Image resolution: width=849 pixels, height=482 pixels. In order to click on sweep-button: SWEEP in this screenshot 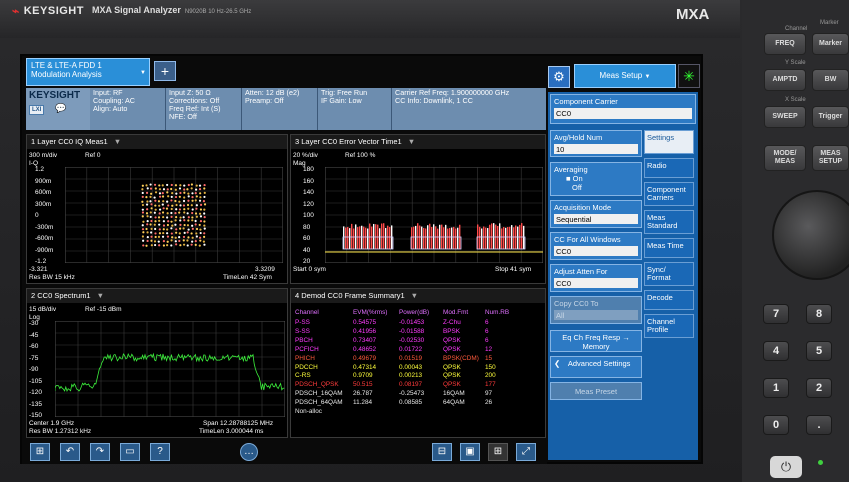, I will do `click(785, 117)`.